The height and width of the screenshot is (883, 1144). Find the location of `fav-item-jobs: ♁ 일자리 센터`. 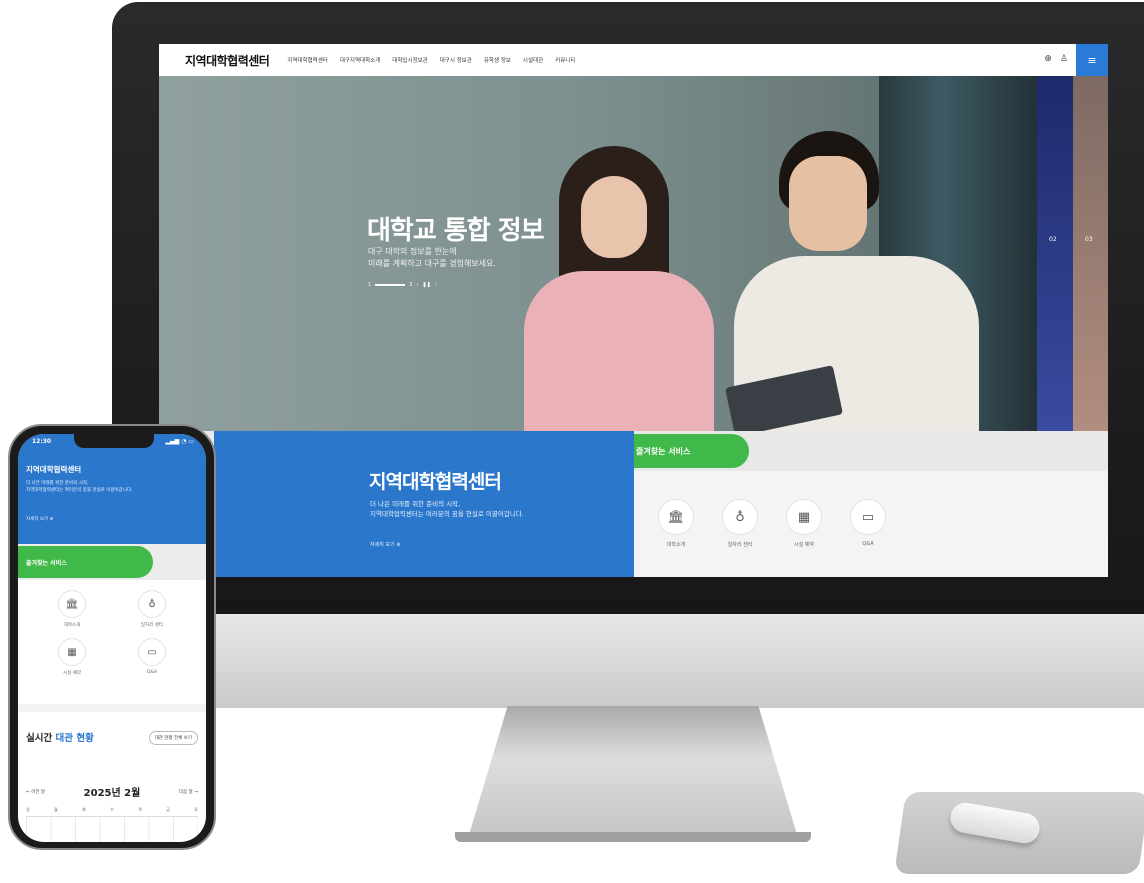

fav-item-jobs: ♁ 일자리 센터 is located at coordinates (740, 523).